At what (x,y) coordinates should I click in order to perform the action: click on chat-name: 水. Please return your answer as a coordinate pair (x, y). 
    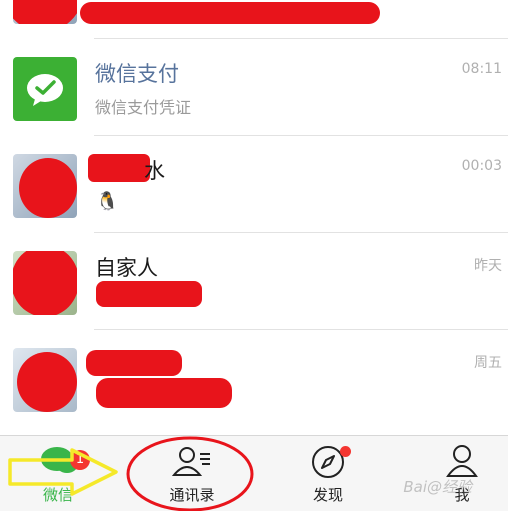
    Looking at the image, I should click on (154, 171).